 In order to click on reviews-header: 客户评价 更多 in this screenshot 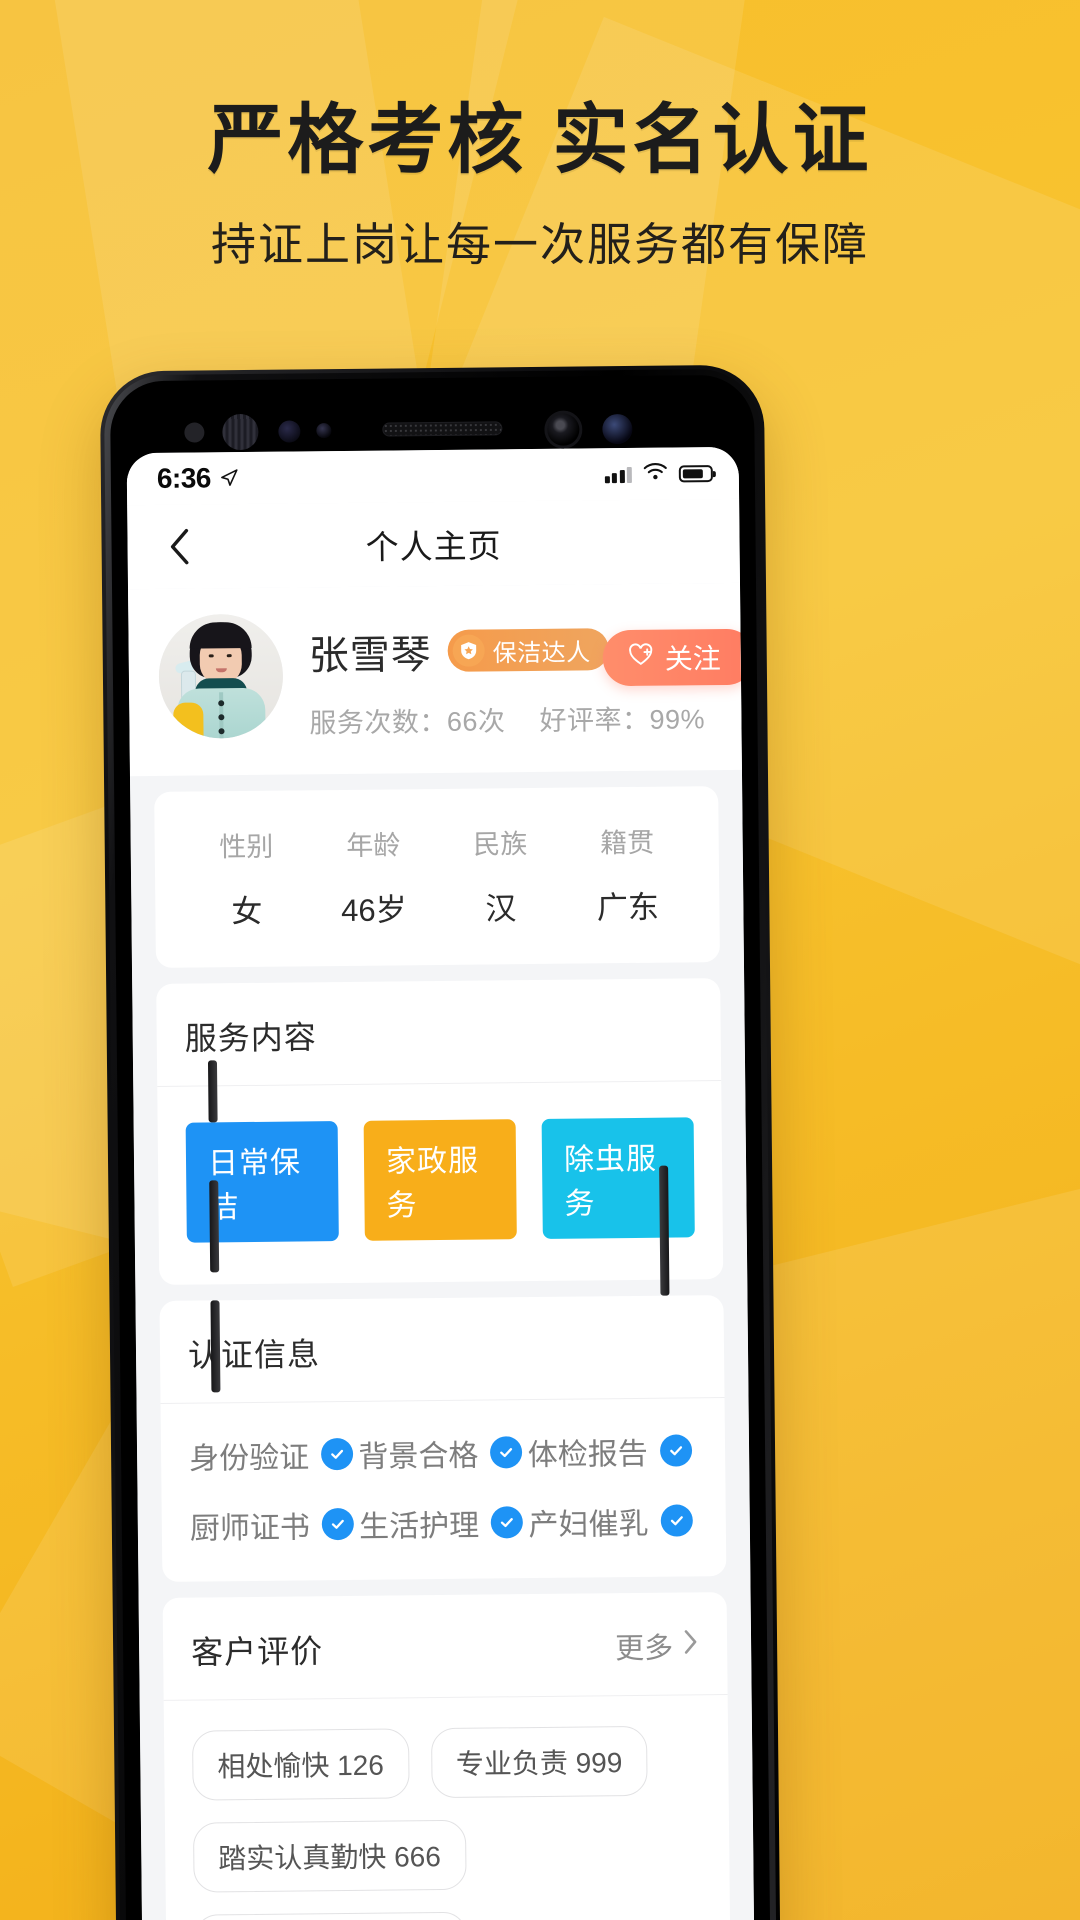, I will do `click(445, 1645)`.